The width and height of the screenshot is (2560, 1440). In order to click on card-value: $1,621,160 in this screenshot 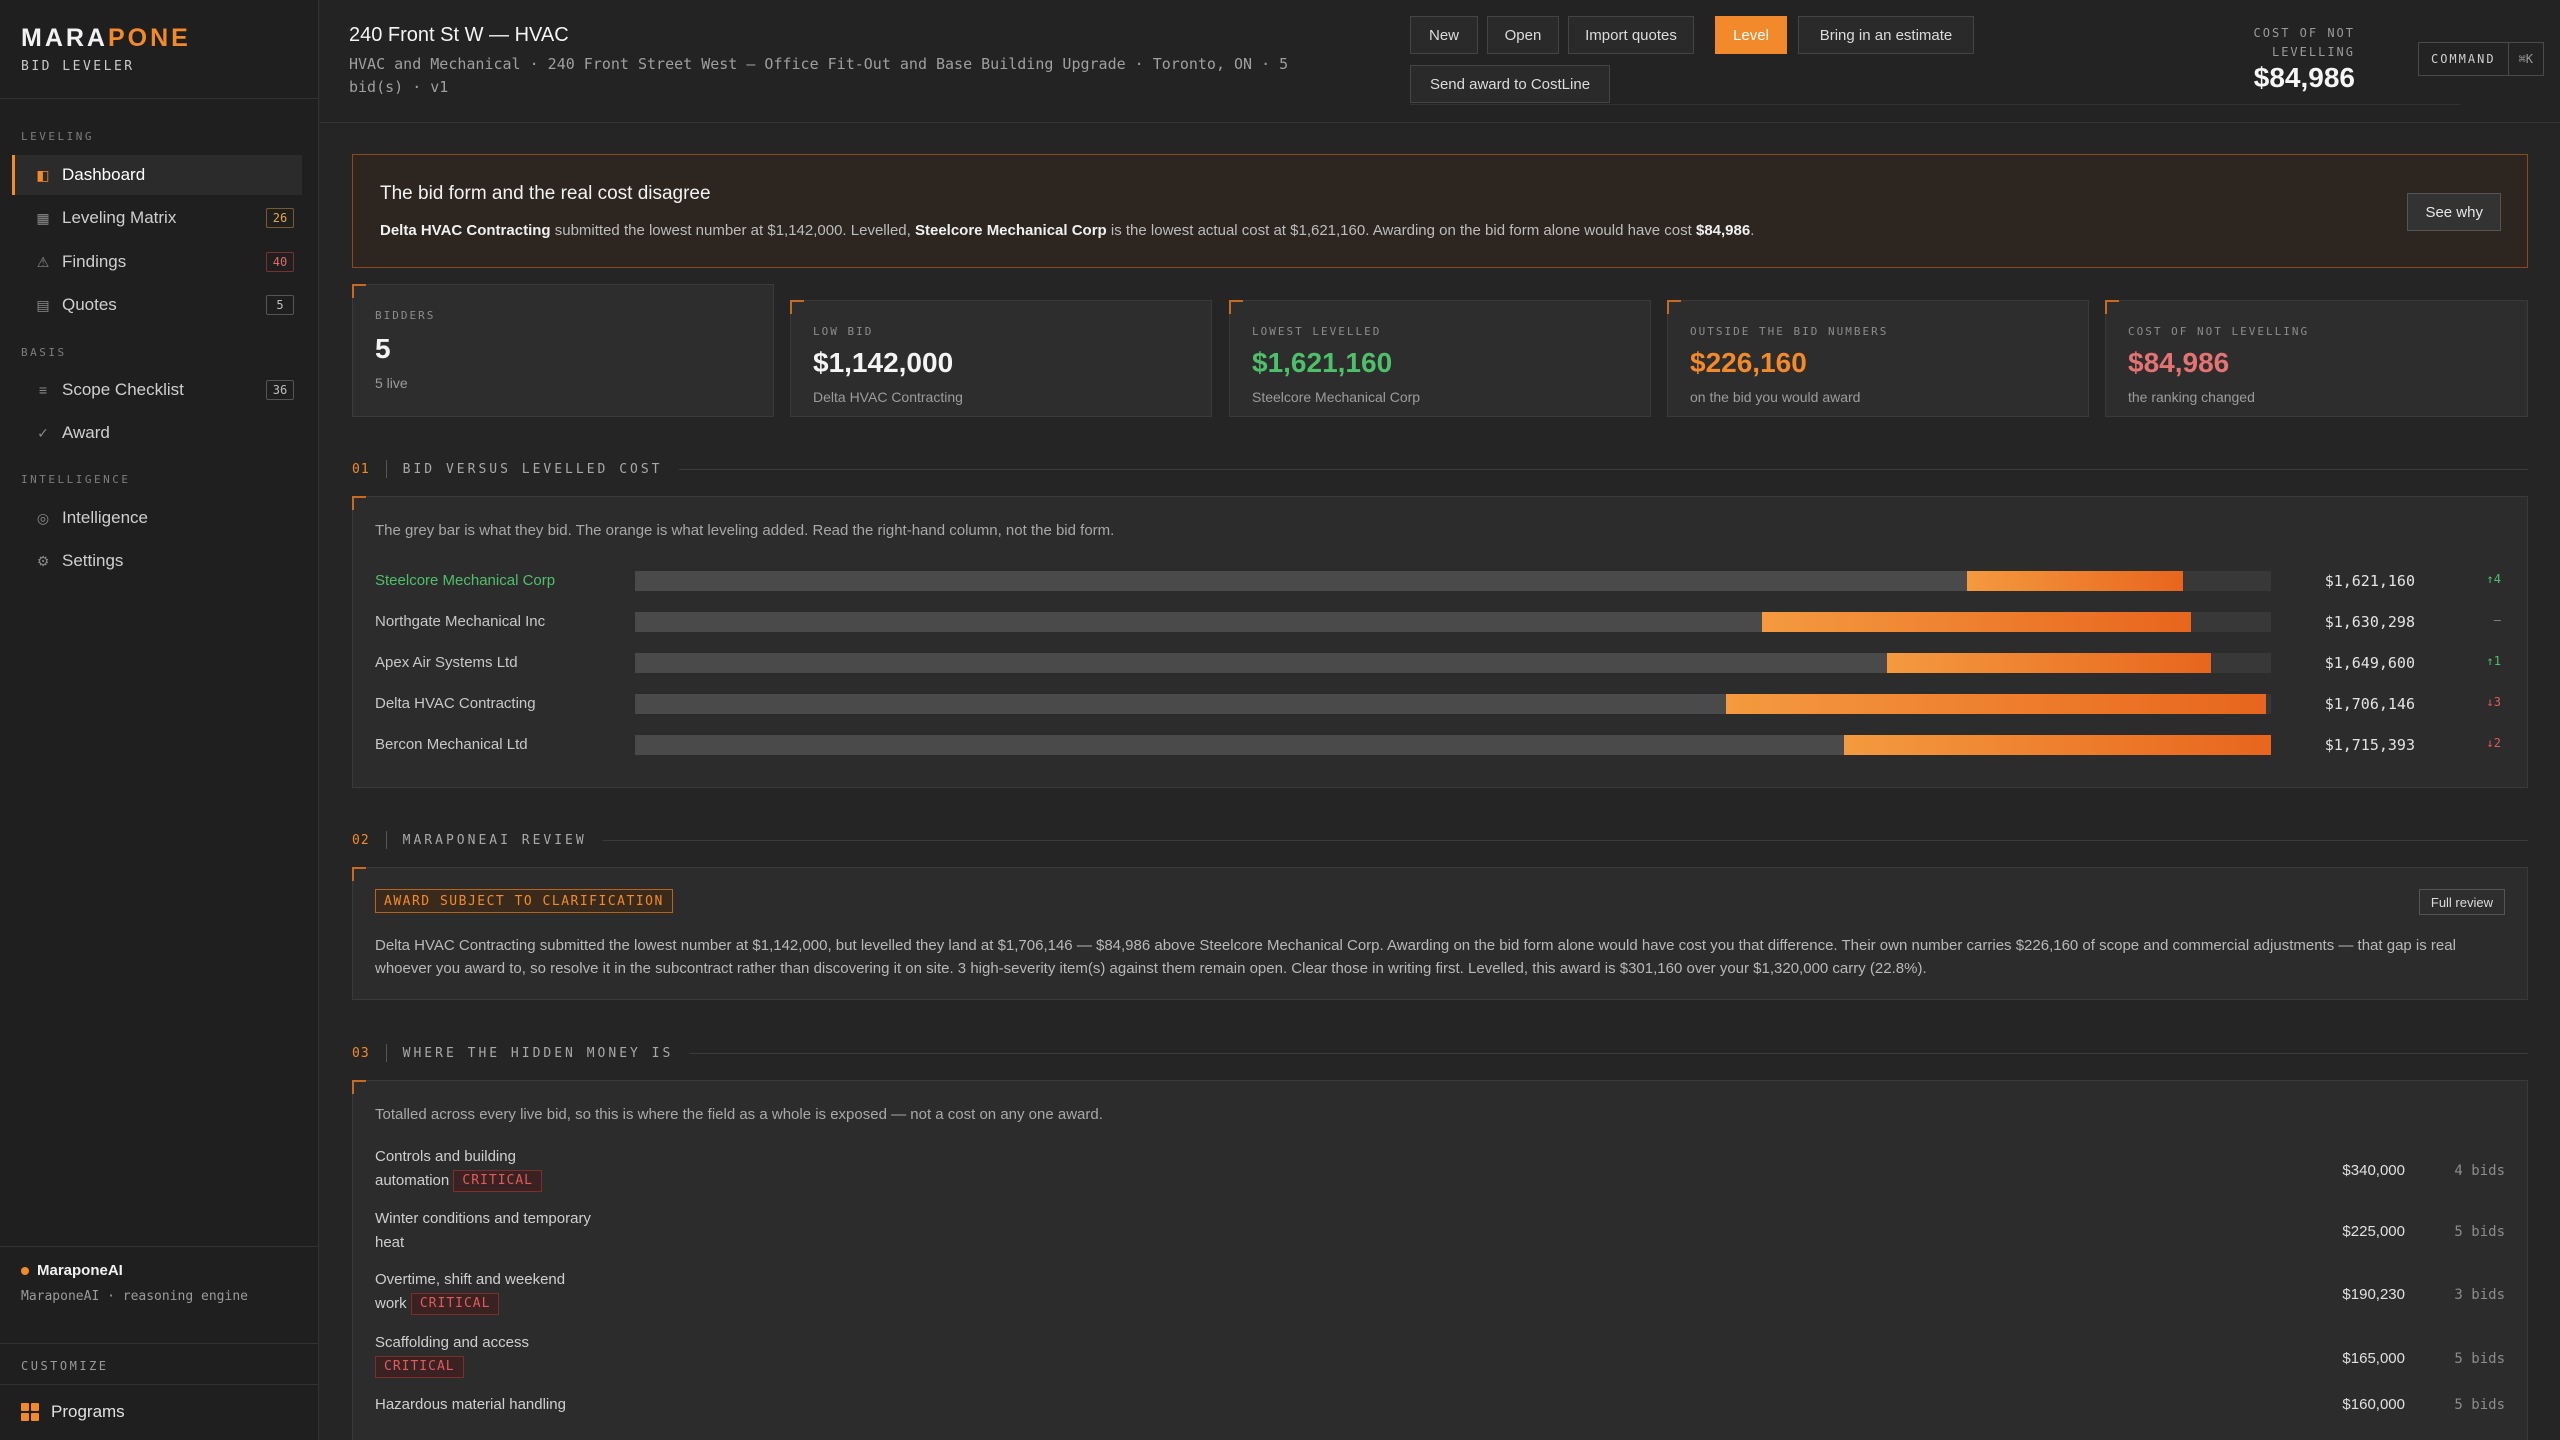, I will do `click(1322, 362)`.